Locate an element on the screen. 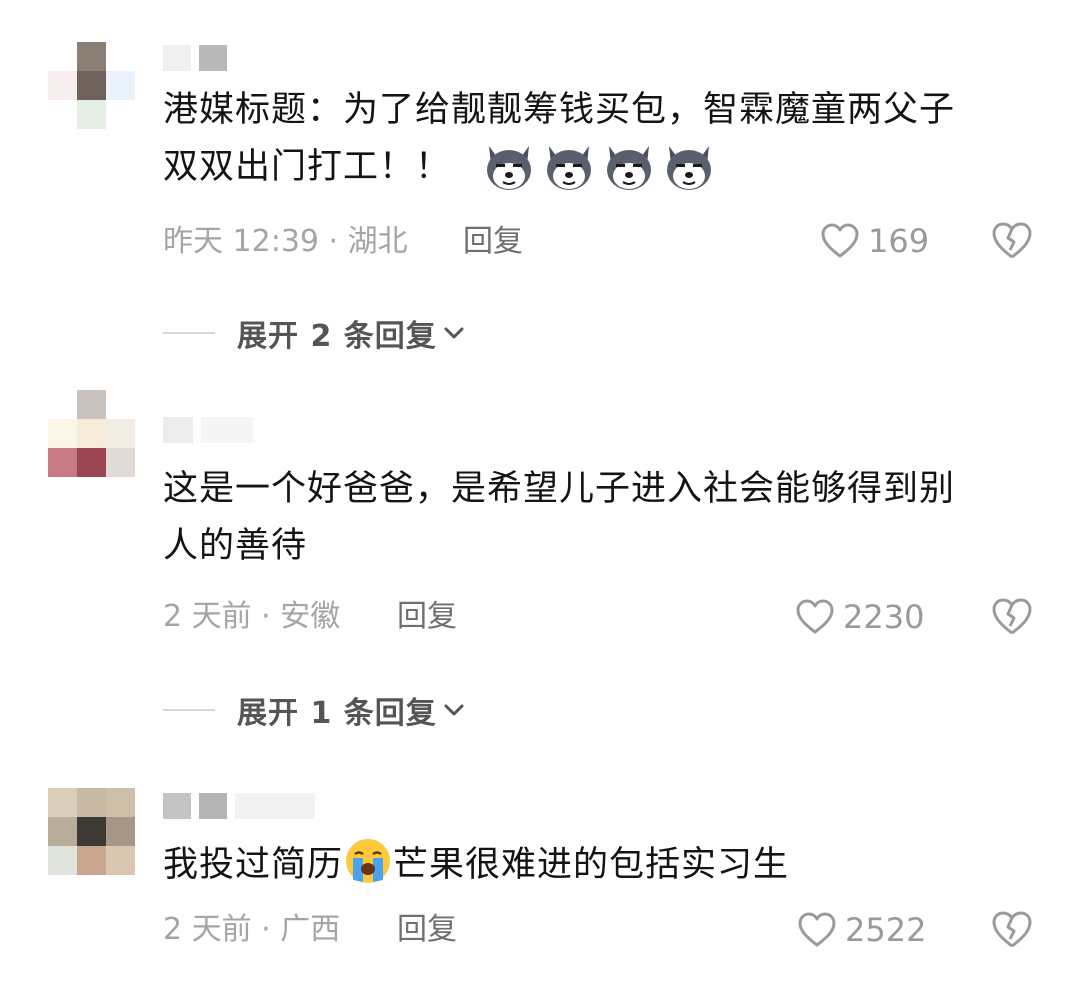  comment-meta: 2 天前 · 广西 is located at coordinates (252, 929).